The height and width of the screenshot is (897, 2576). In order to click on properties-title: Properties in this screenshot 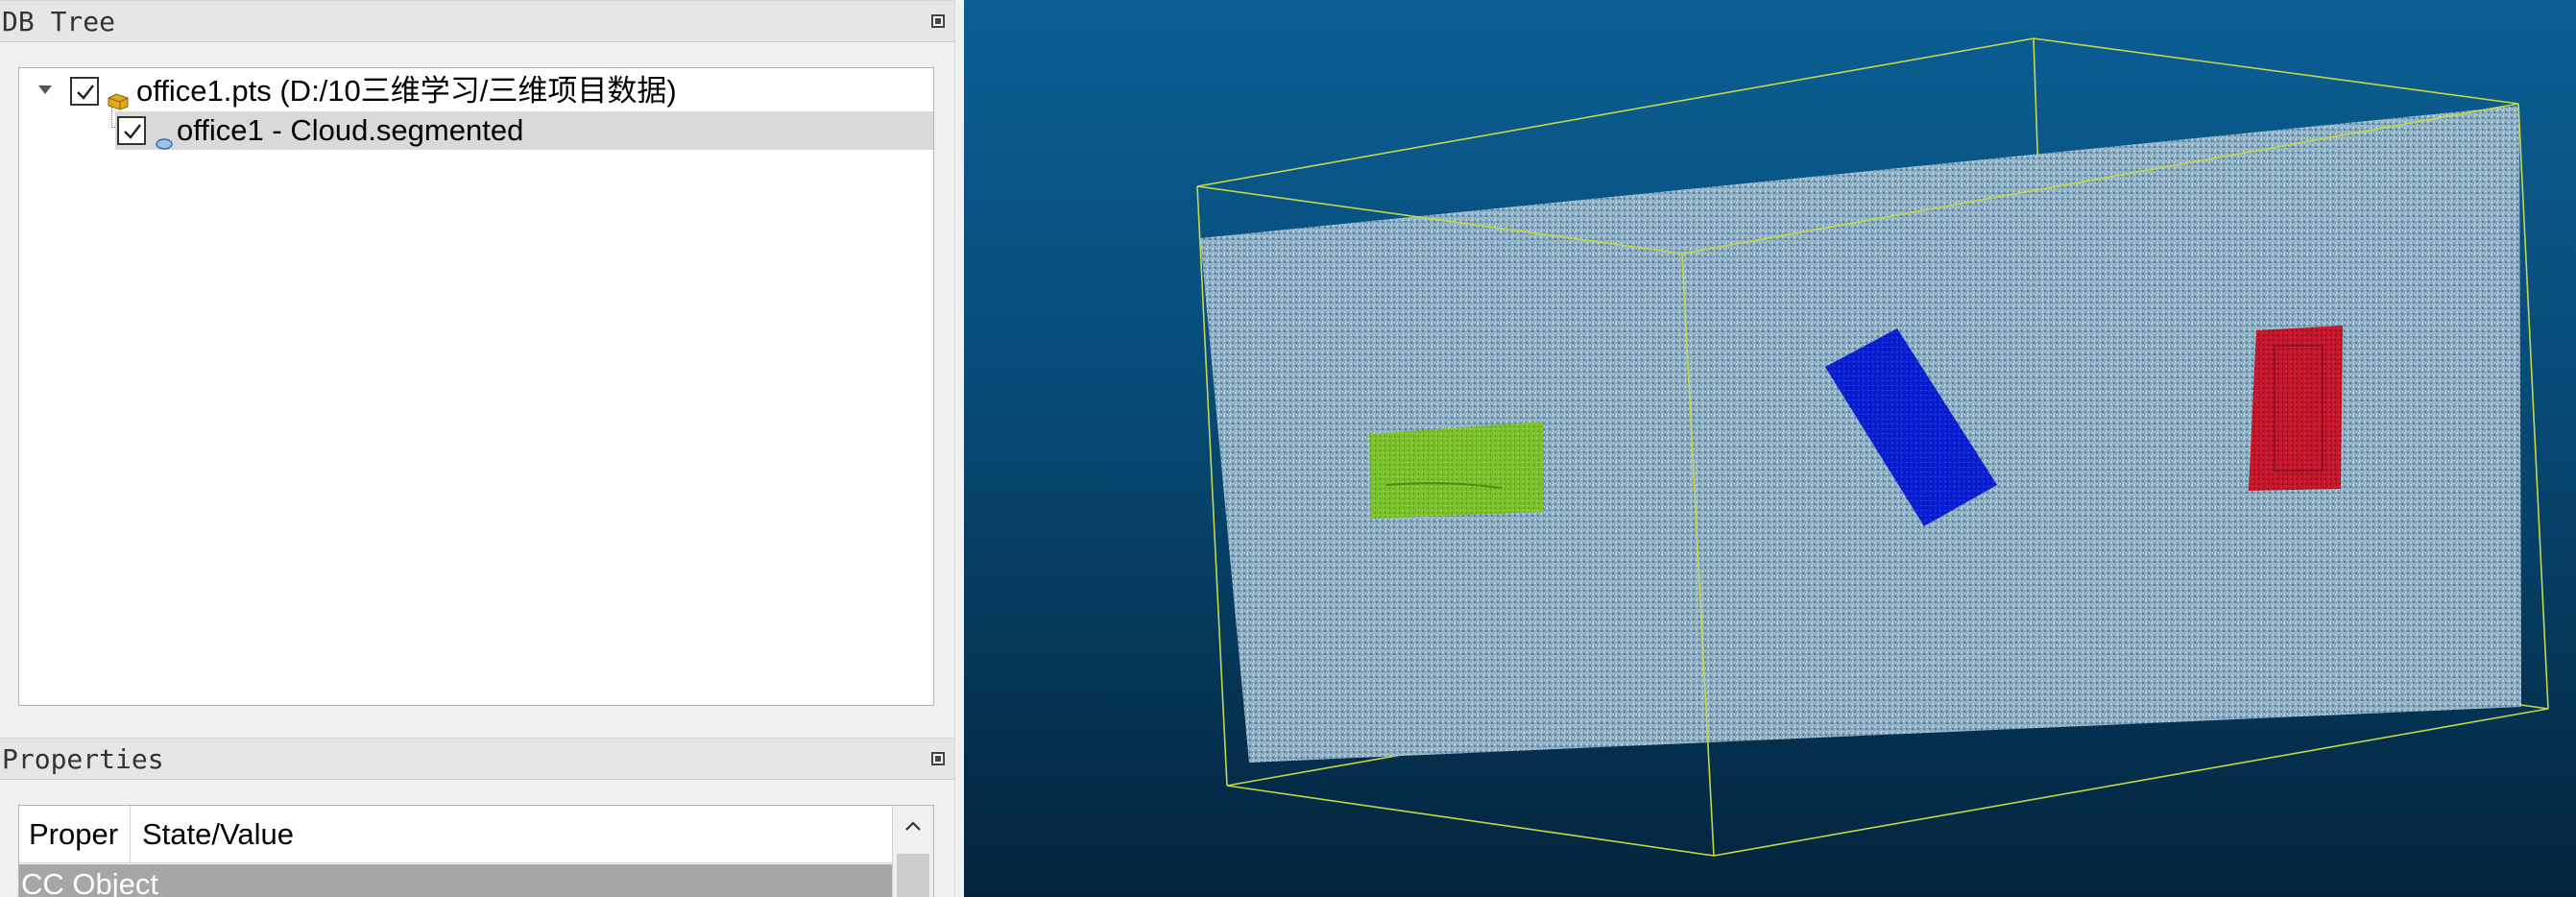, I will do `click(83, 759)`.